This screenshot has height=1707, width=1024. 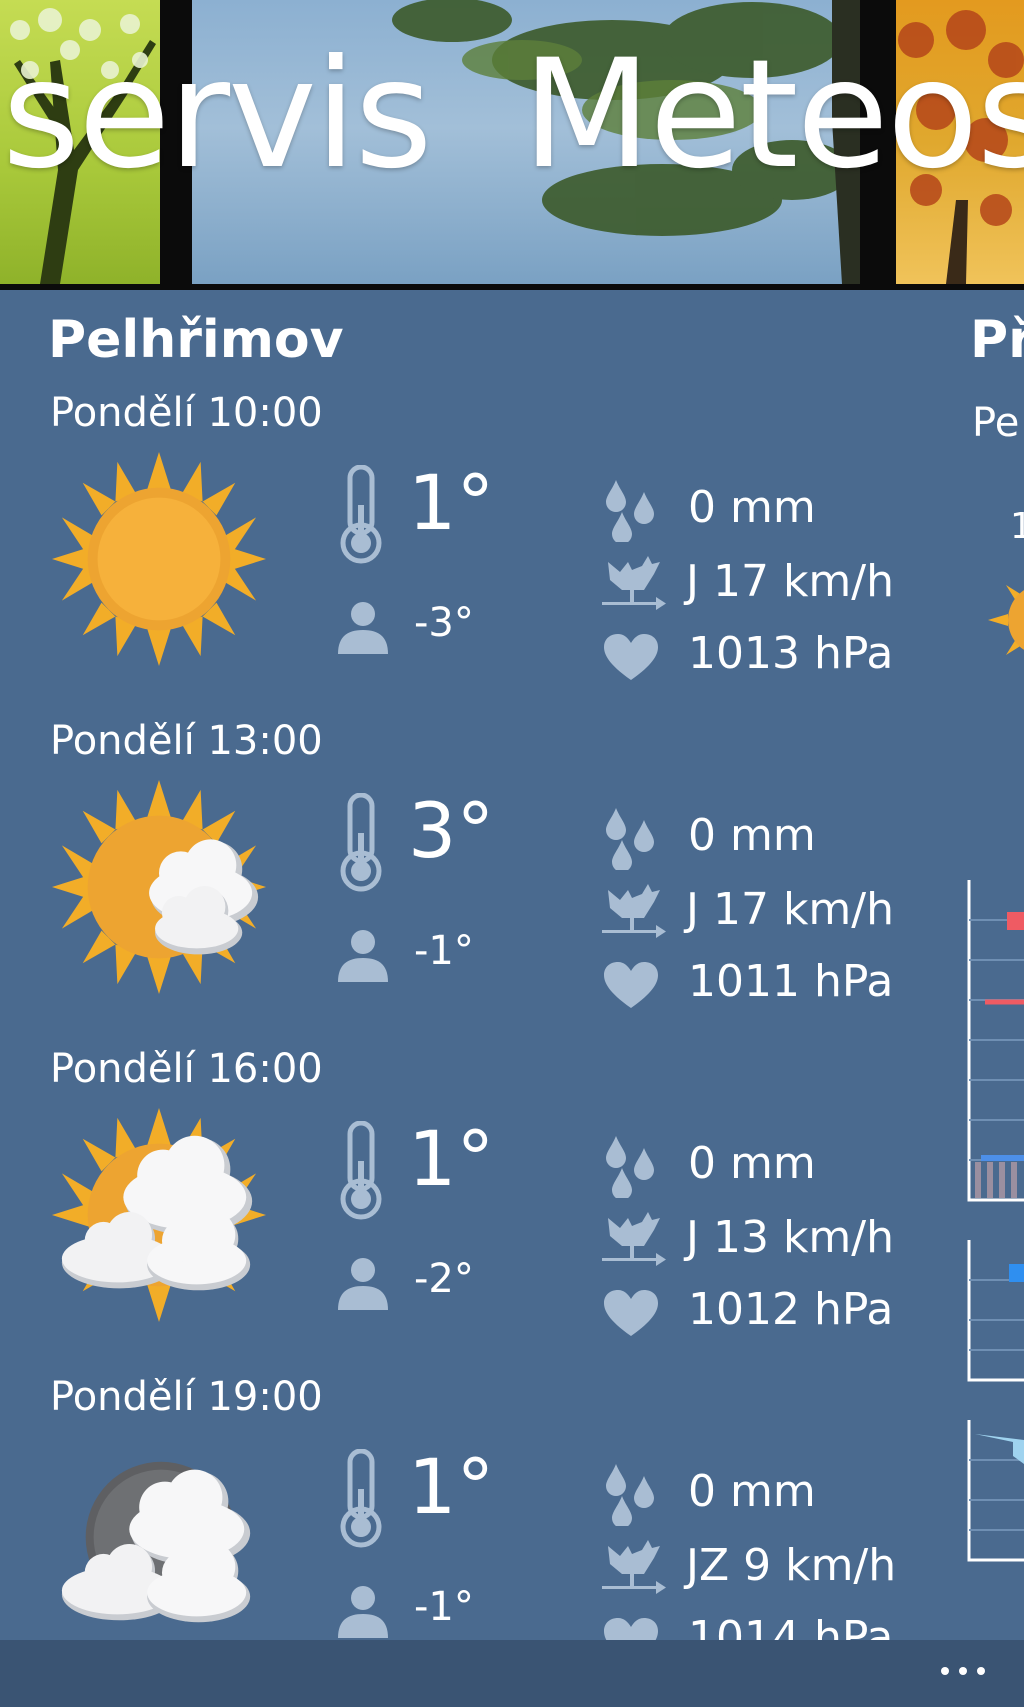 I want to click on location-title: Pelhřimov, so click(x=196, y=340).